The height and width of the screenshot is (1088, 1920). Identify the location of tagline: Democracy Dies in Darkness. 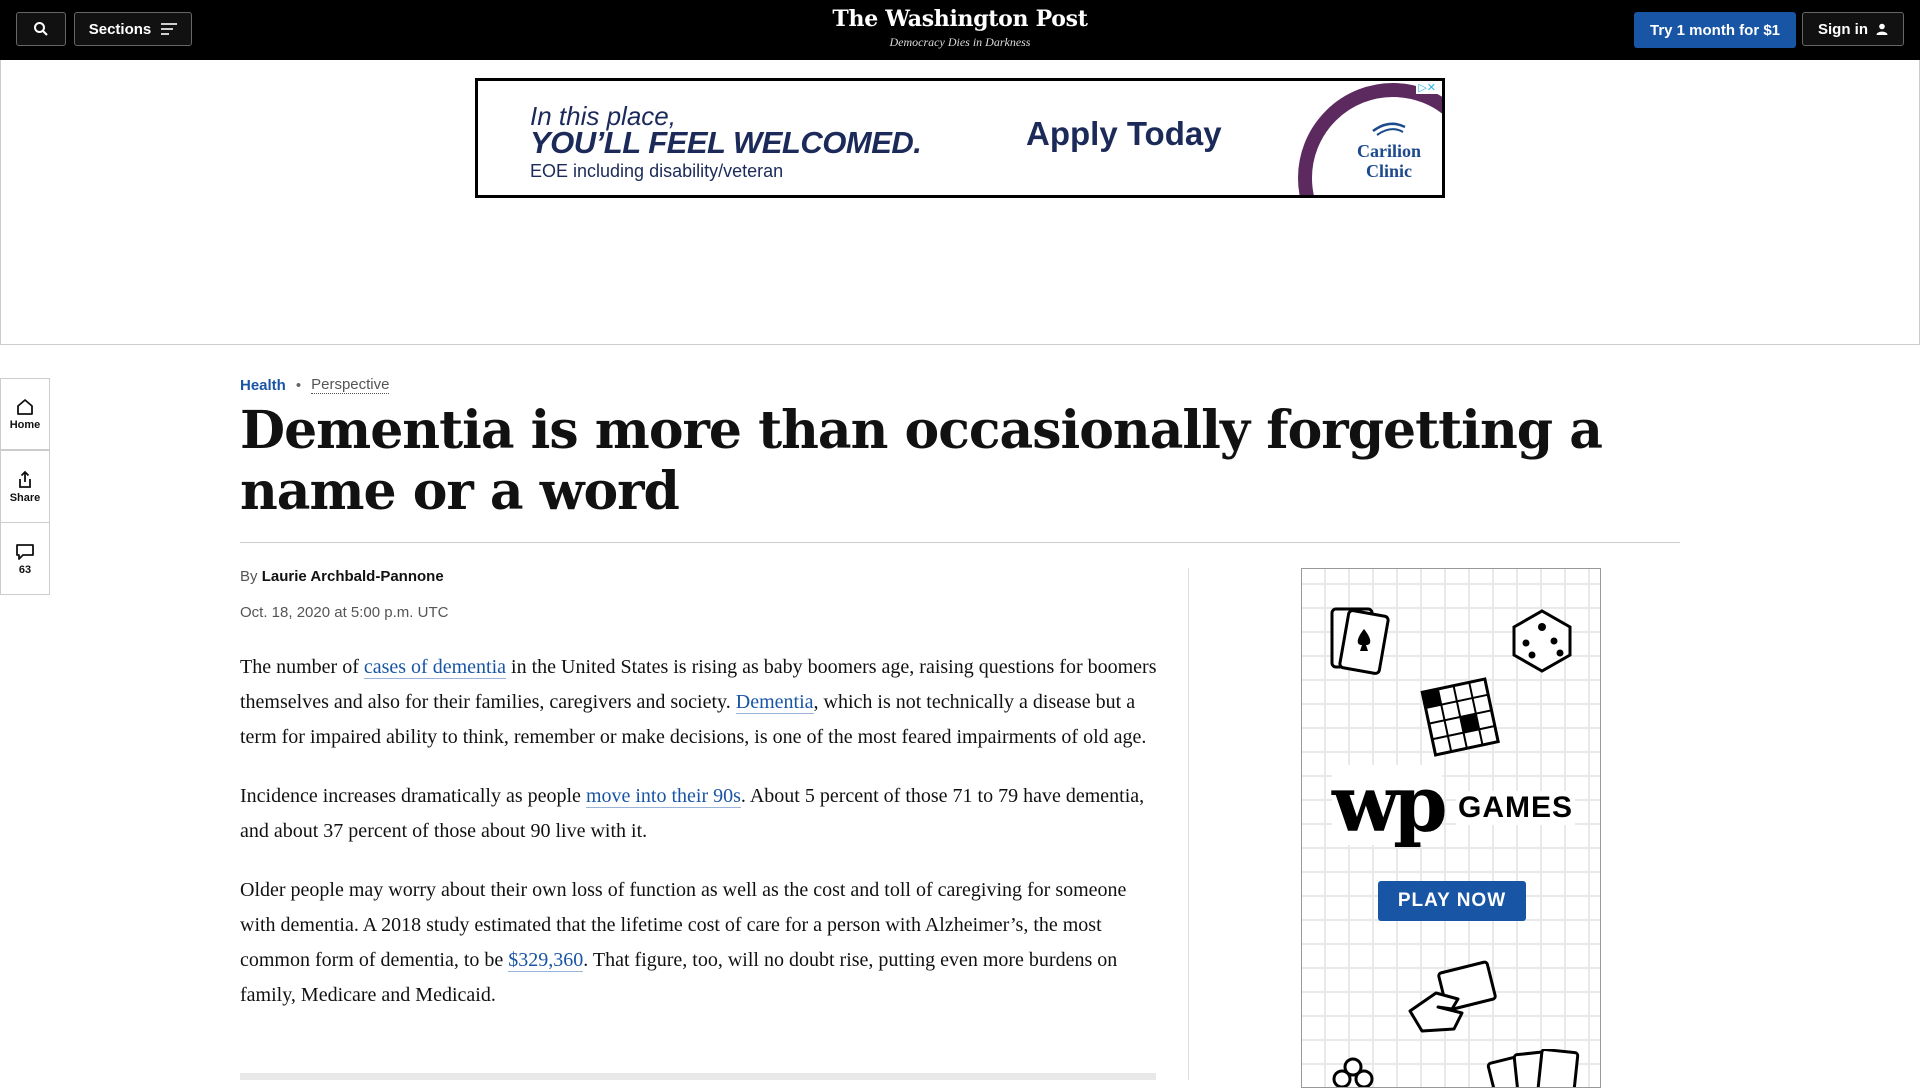
(960, 42).